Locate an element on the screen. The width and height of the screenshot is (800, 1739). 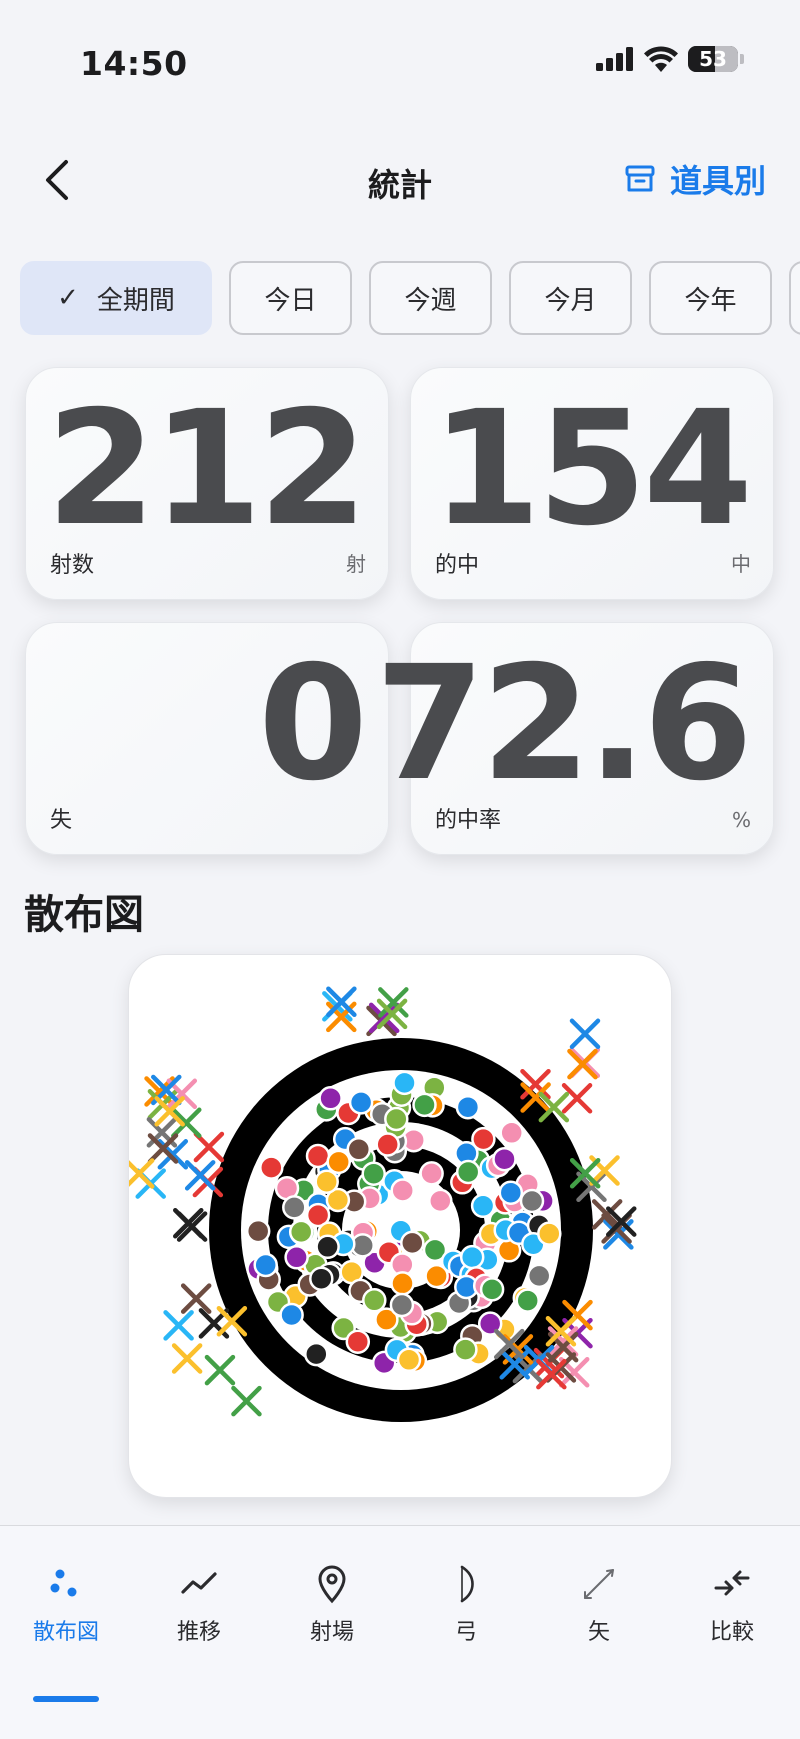
tab-label: 弓 is located at coordinates (465, 1632).